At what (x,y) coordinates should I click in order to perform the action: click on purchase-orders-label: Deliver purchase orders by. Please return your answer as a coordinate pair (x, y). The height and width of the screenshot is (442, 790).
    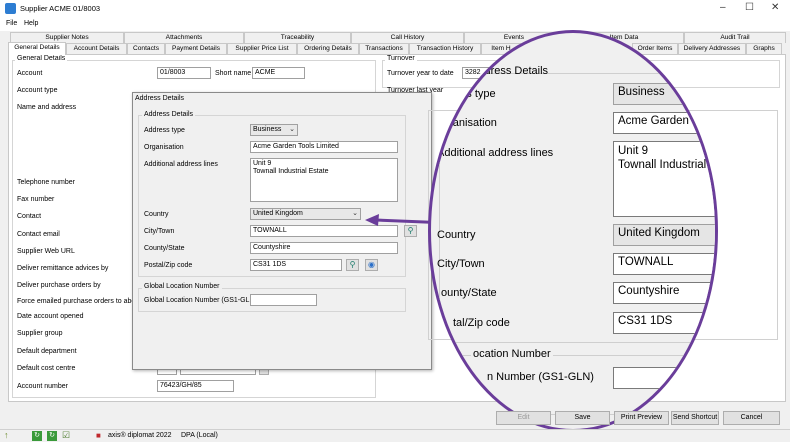
    Looking at the image, I should click on (59, 285).